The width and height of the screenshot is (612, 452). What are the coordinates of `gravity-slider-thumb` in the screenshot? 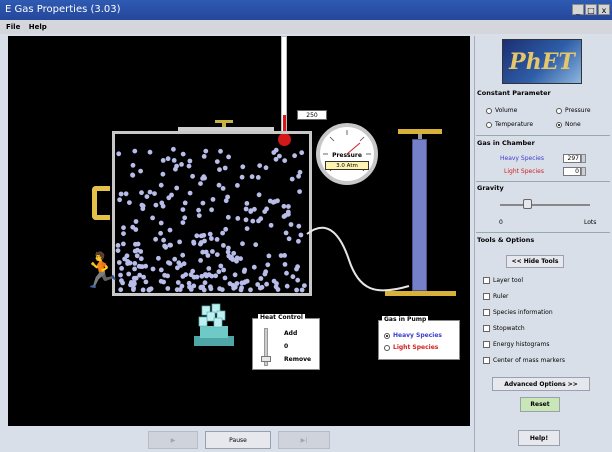 It's located at (527, 204).